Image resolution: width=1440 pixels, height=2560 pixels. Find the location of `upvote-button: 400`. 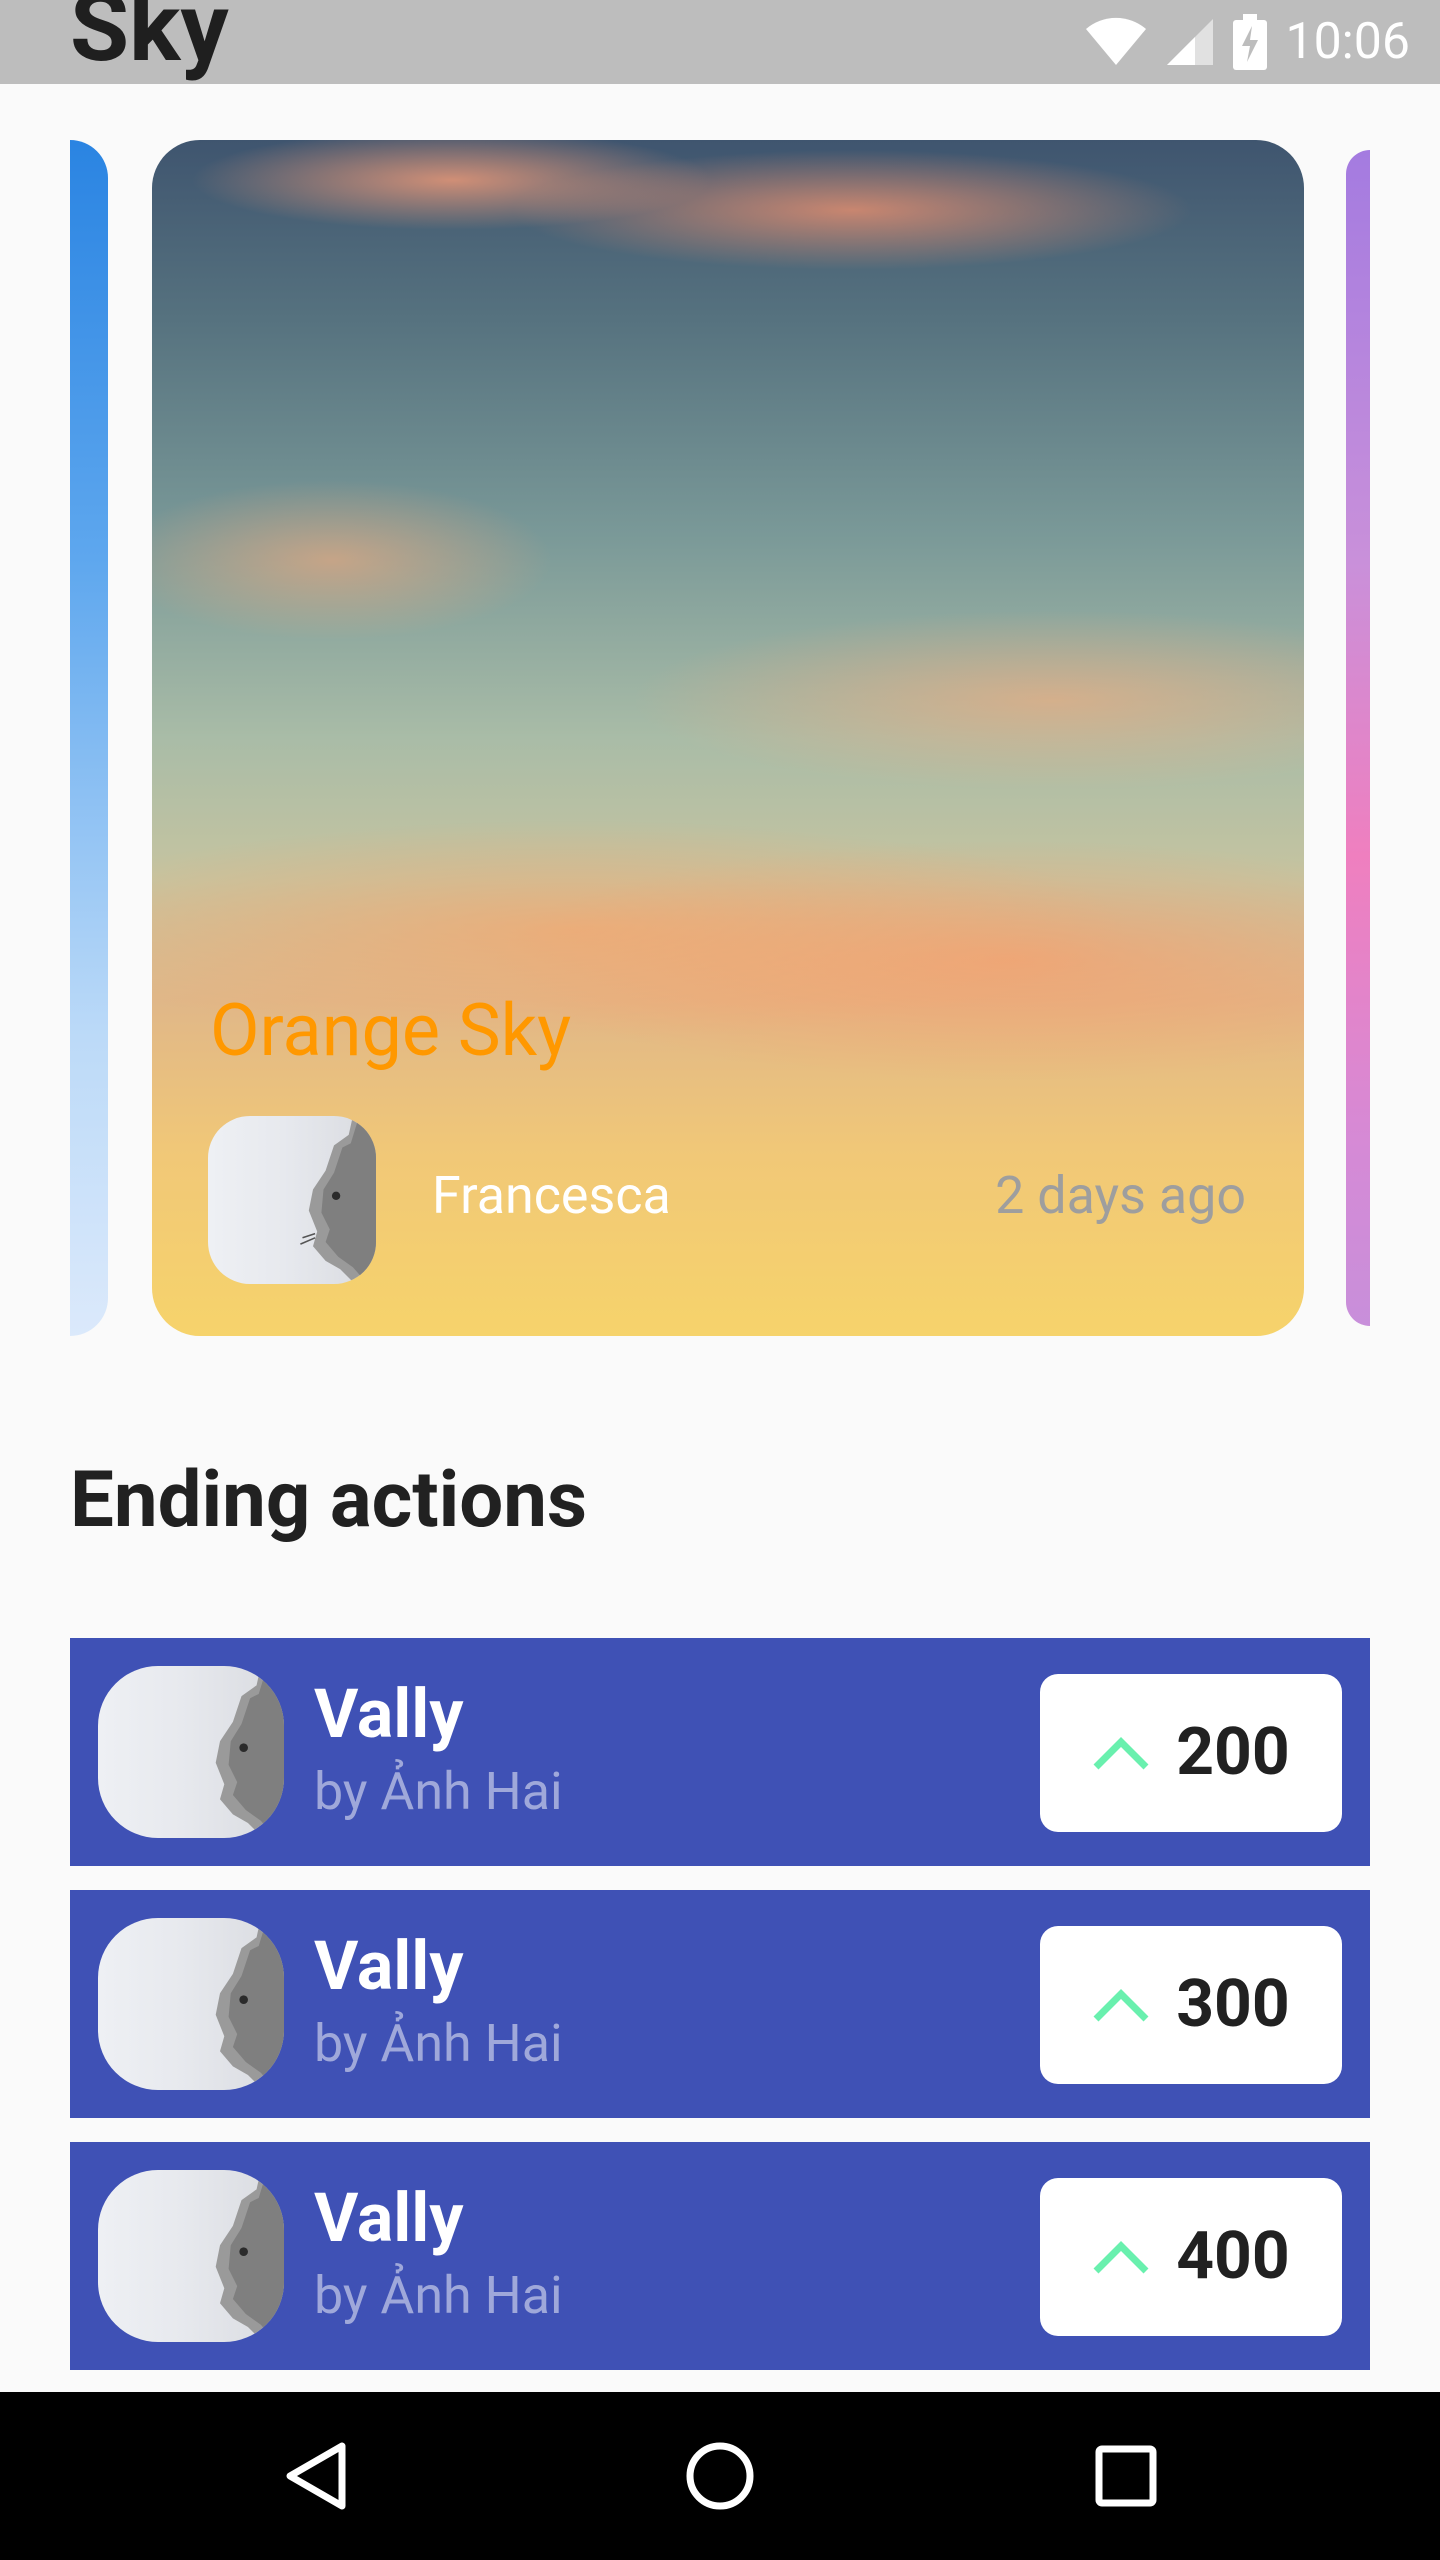

upvote-button: 400 is located at coordinates (1191, 2257).